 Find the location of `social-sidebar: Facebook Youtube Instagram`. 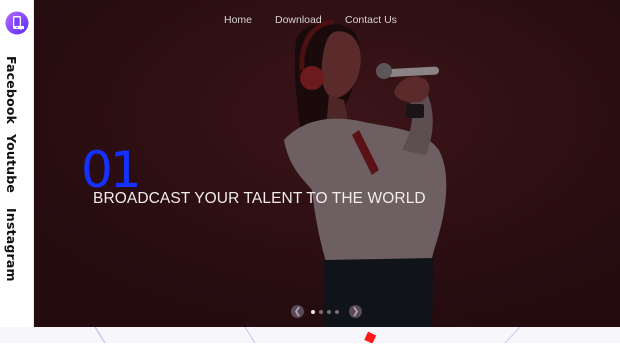

social-sidebar: Facebook Youtube Instagram is located at coordinates (17, 164).